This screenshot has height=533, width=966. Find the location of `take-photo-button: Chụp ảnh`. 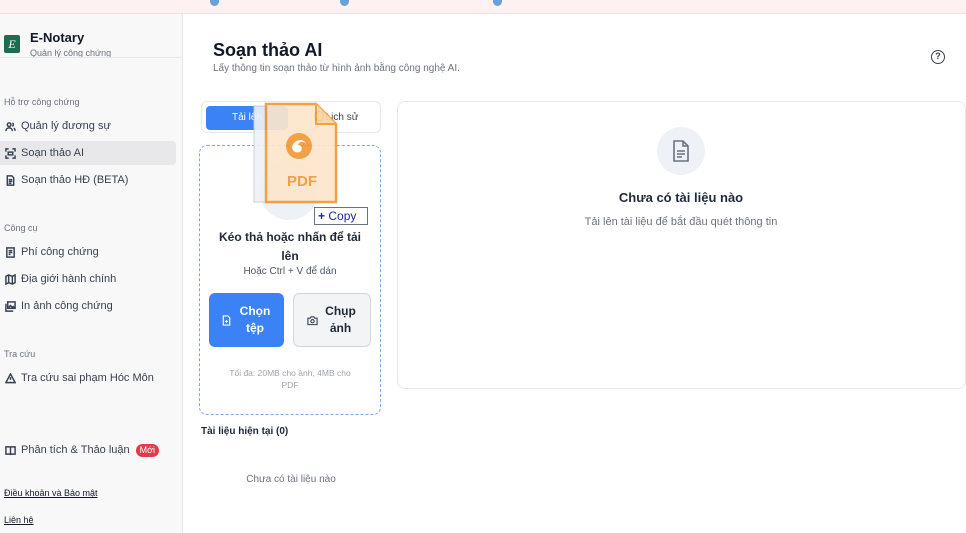

take-photo-button: Chụp ảnh is located at coordinates (332, 320).